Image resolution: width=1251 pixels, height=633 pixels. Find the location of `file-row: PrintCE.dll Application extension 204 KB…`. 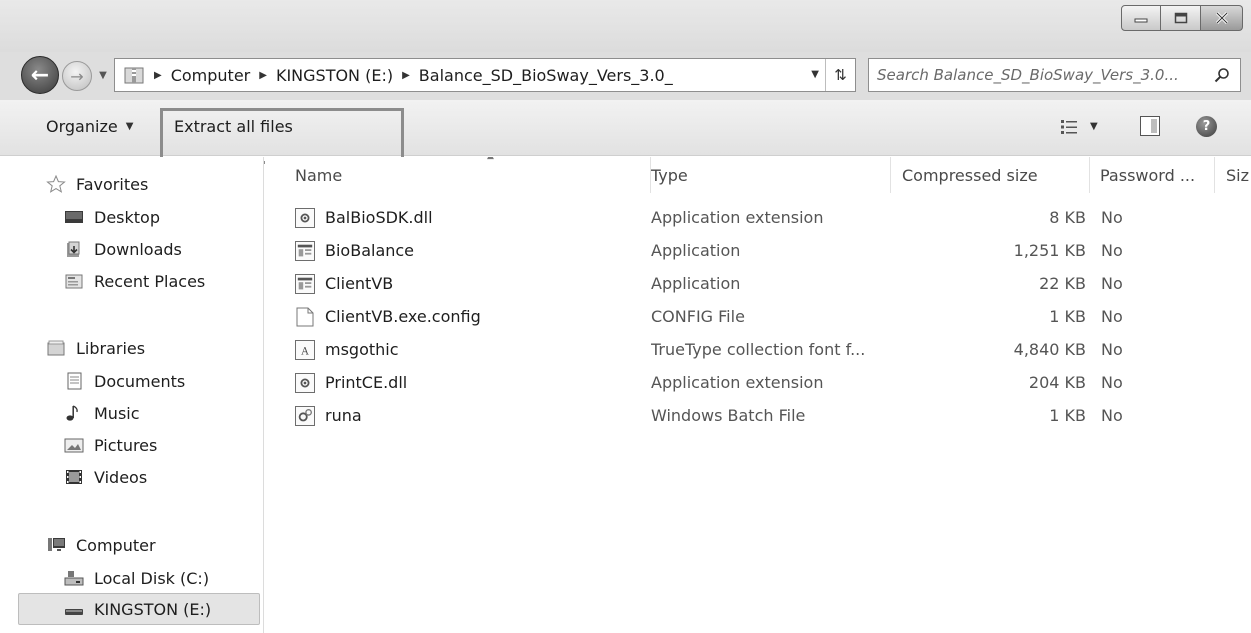

file-row: PrintCE.dll Application extension 204 KB… is located at coordinates (758, 382).